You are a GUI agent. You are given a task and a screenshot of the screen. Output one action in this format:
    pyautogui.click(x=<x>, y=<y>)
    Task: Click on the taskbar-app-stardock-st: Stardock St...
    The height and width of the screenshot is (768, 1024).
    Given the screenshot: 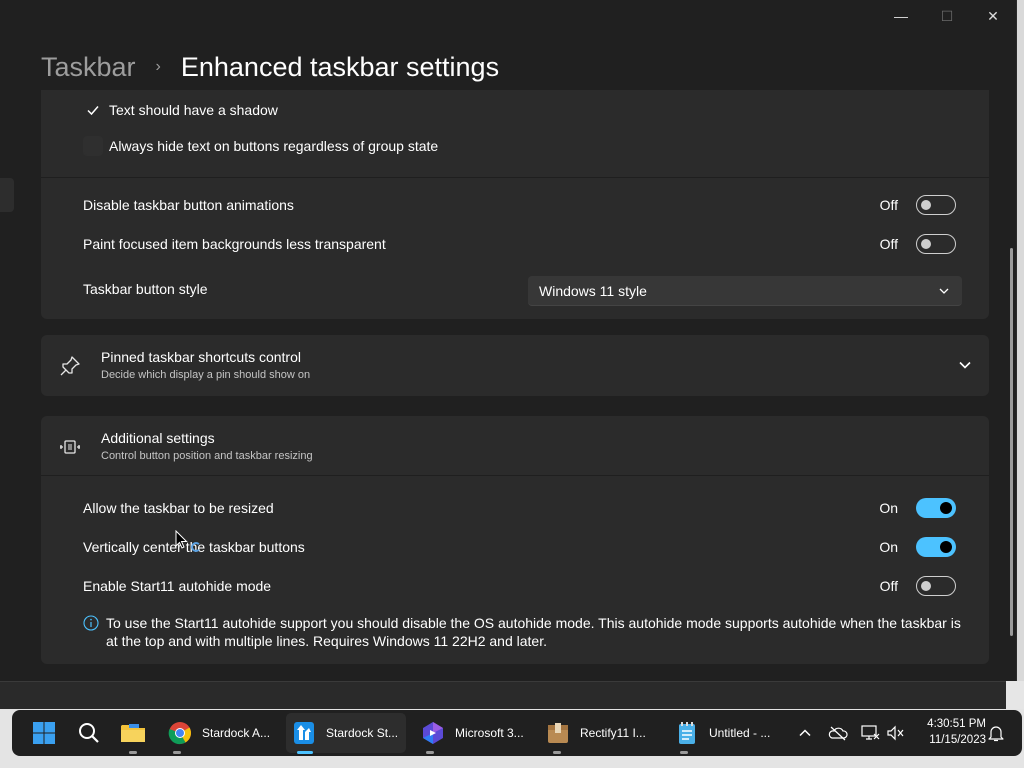 What is the action you would take?
    pyautogui.click(x=346, y=733)
    